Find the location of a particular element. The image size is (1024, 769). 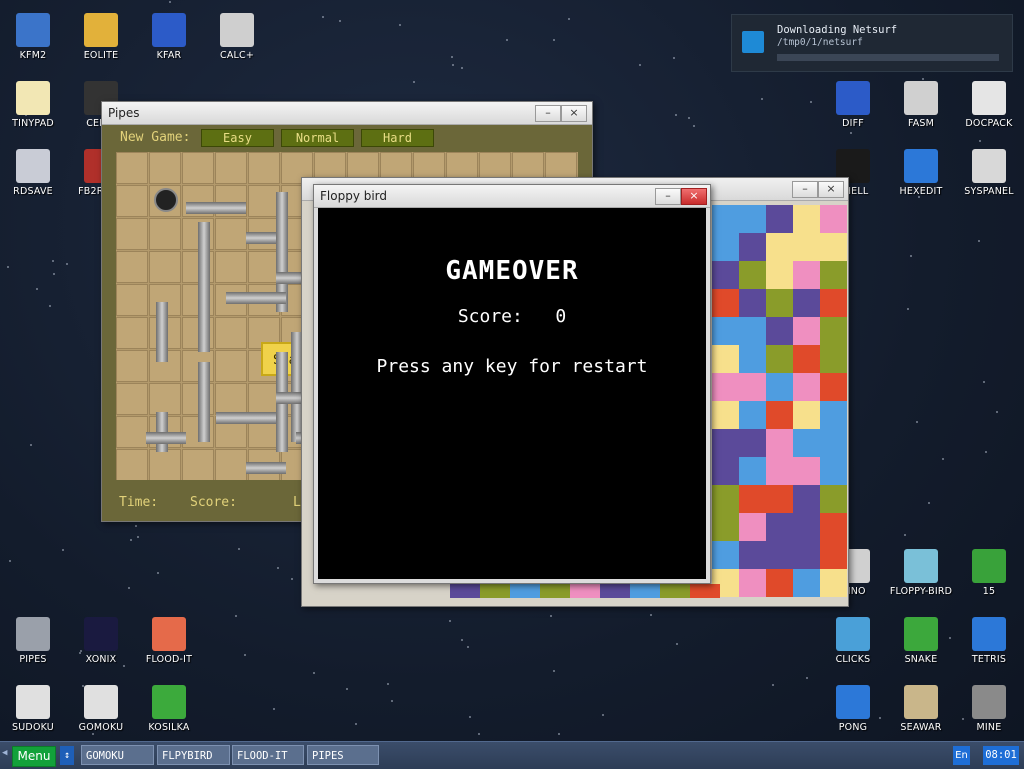

hard-button: Hard is located at coordinates (397, 138).